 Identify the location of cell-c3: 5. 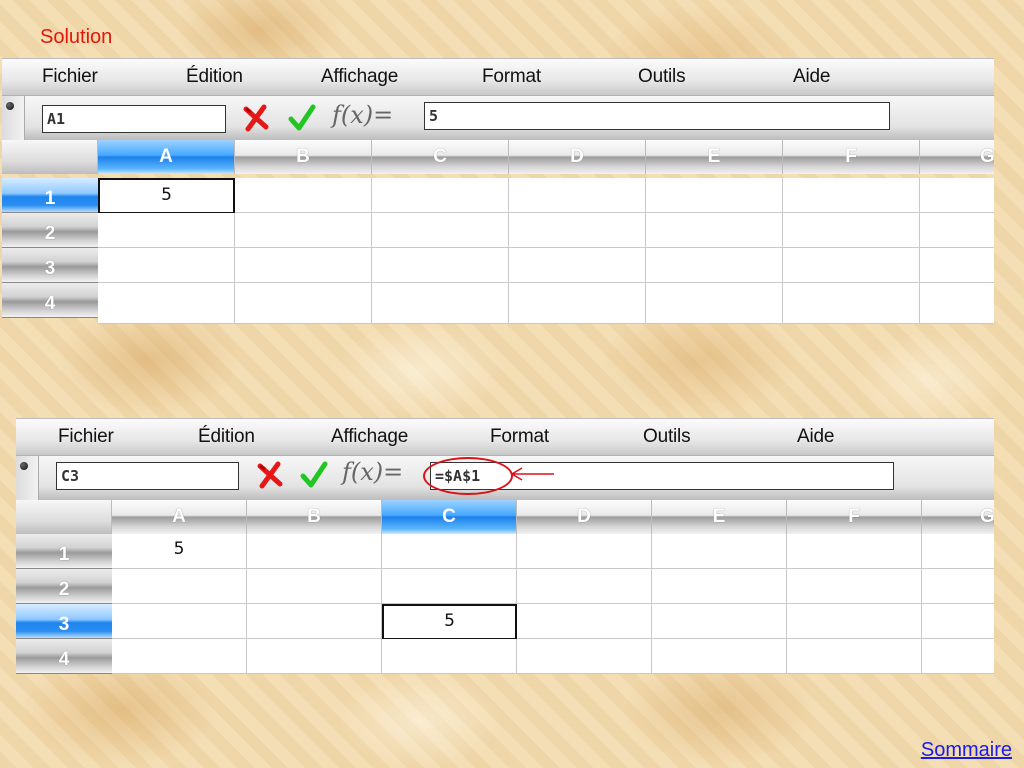
(449, 622).